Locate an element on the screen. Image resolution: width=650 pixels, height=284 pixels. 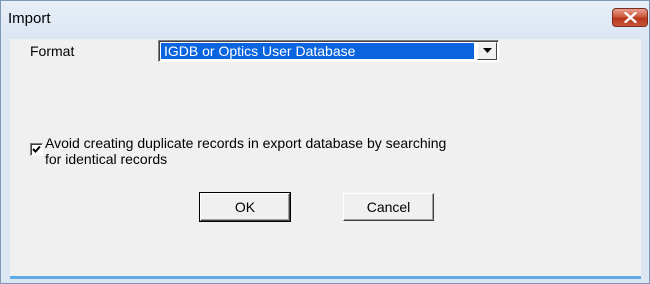
close-button is located at coordinates (630, 17).